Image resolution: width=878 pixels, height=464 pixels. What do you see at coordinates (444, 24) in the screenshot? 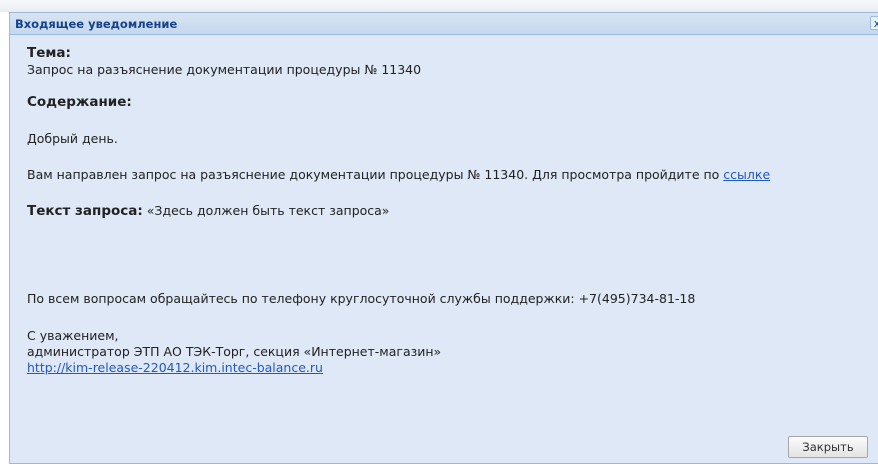
I see `window-titlebar: Входящее уведомление x` at bounding box center [444, 24].